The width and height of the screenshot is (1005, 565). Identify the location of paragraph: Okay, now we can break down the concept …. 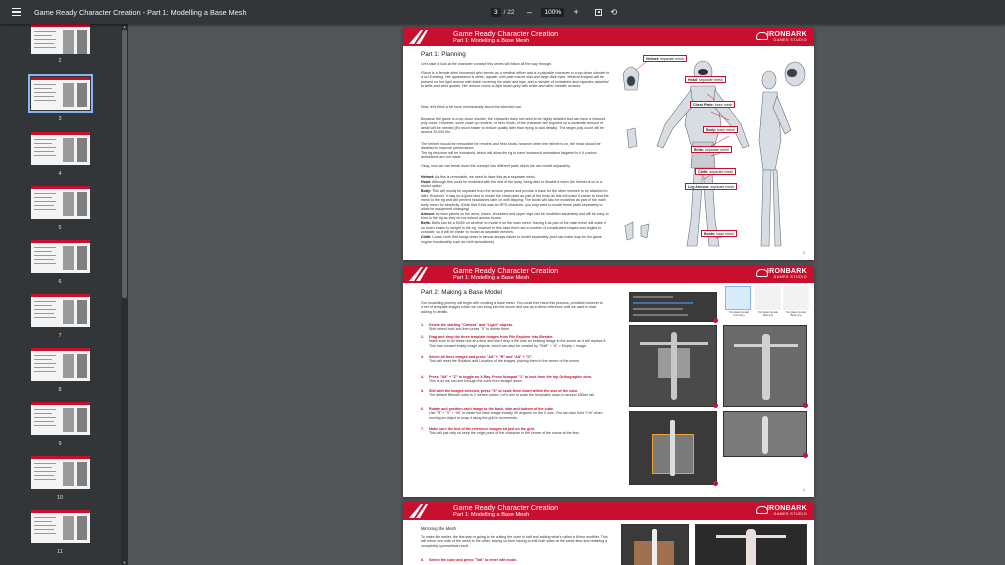
(496, 166).